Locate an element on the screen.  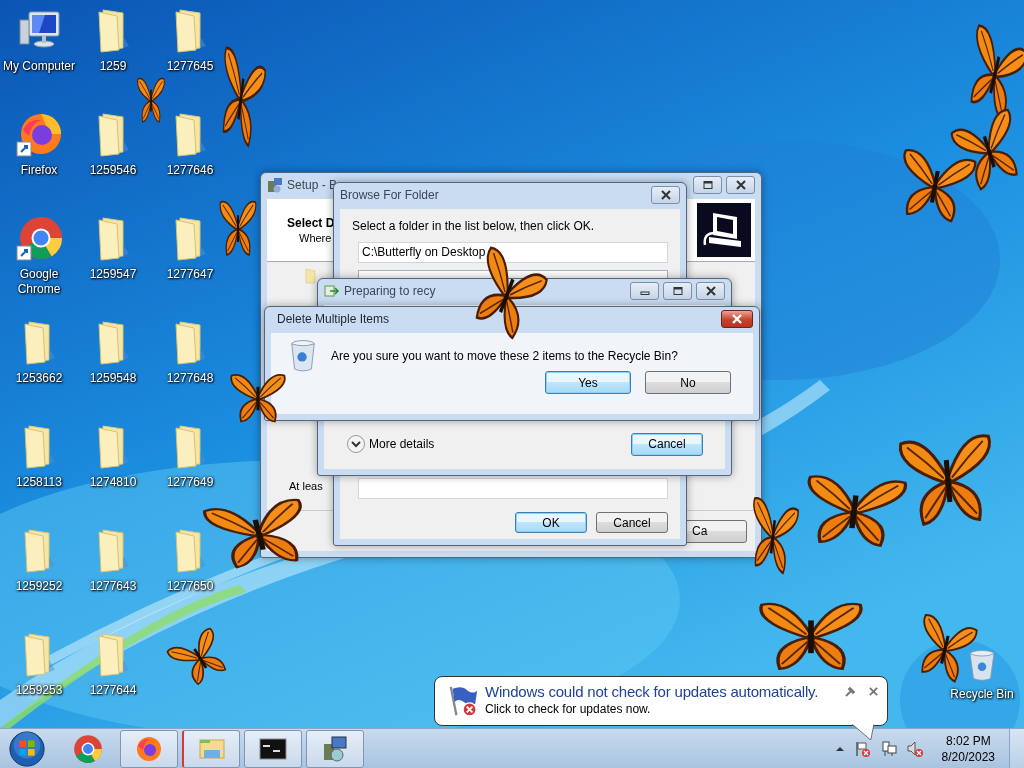
page-subheading: Where is located at coordinates (315, 238).